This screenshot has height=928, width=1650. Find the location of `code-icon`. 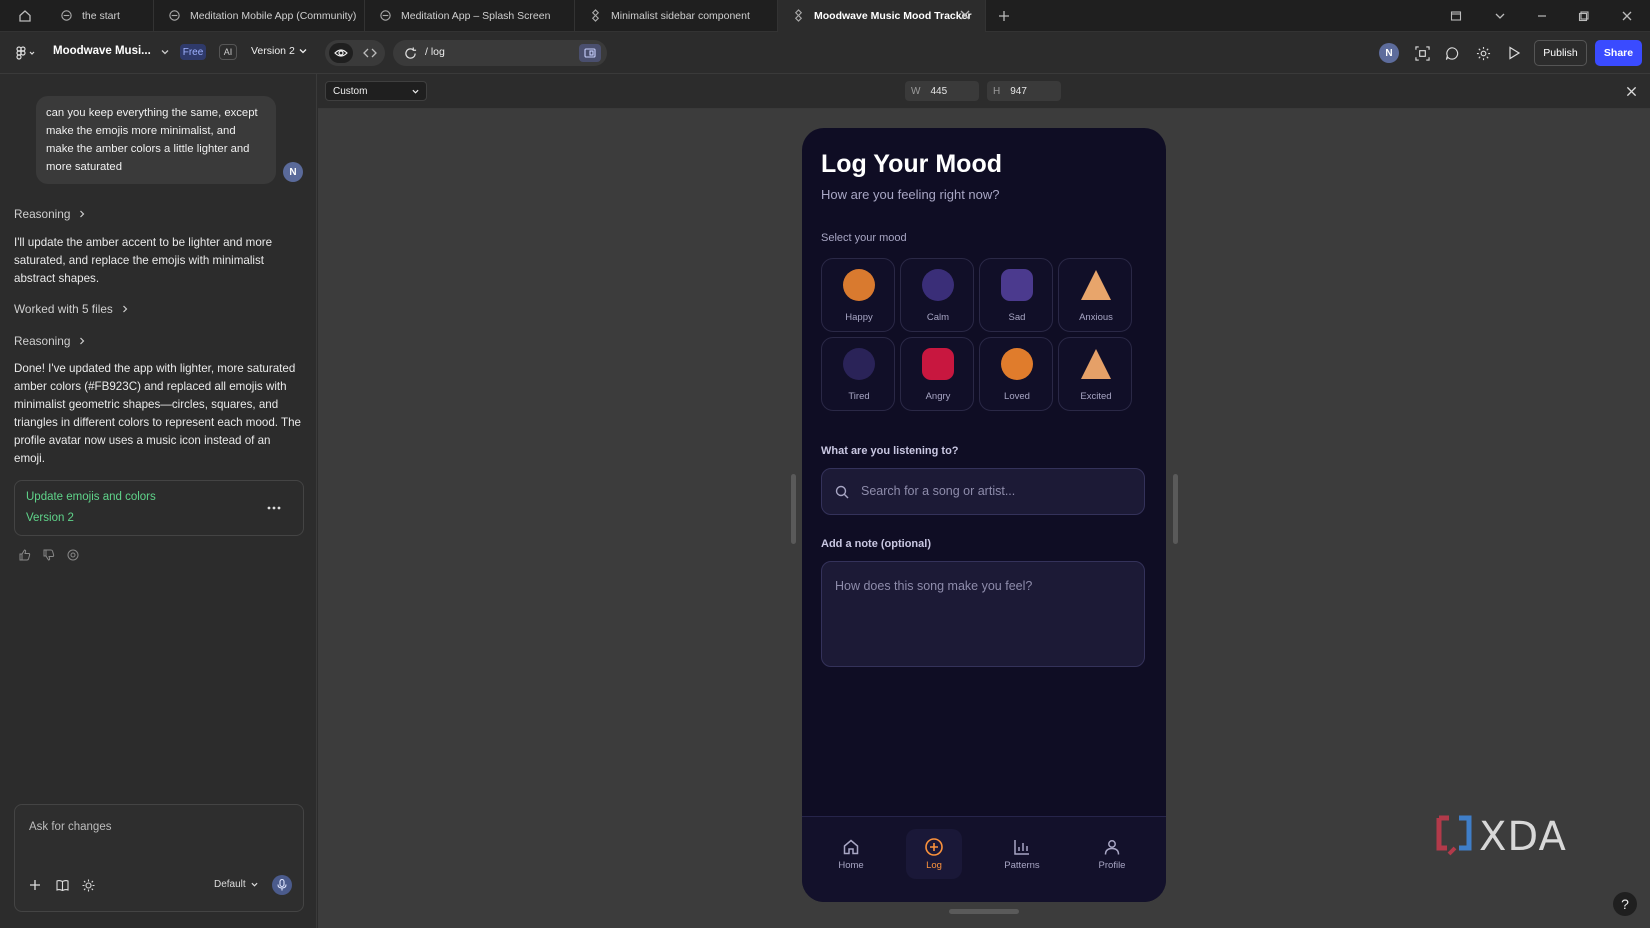

code-icon is located at coordinates (370, 53).